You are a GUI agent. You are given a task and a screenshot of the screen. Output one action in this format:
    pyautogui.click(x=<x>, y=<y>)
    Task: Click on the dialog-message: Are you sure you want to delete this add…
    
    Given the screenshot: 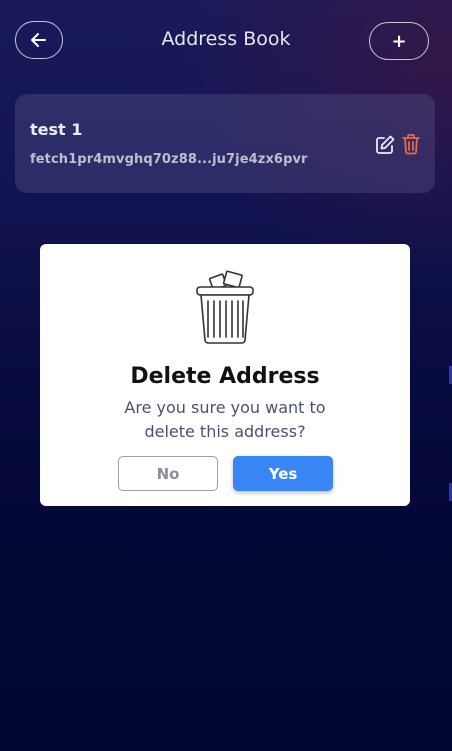 What is the action you would take?
    pyautogui.click(x=225, y=419)
    